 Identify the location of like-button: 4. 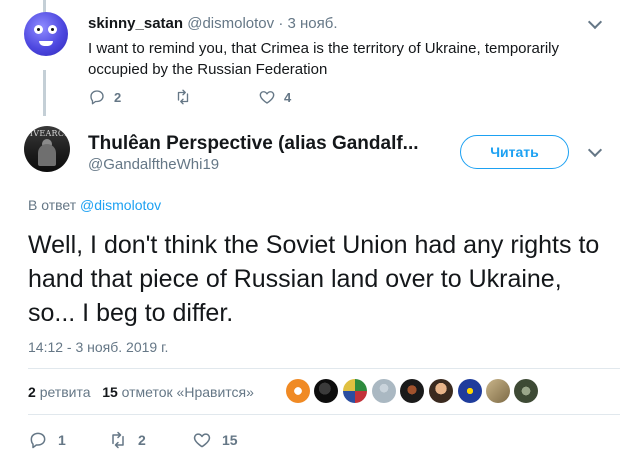
(274, 97).